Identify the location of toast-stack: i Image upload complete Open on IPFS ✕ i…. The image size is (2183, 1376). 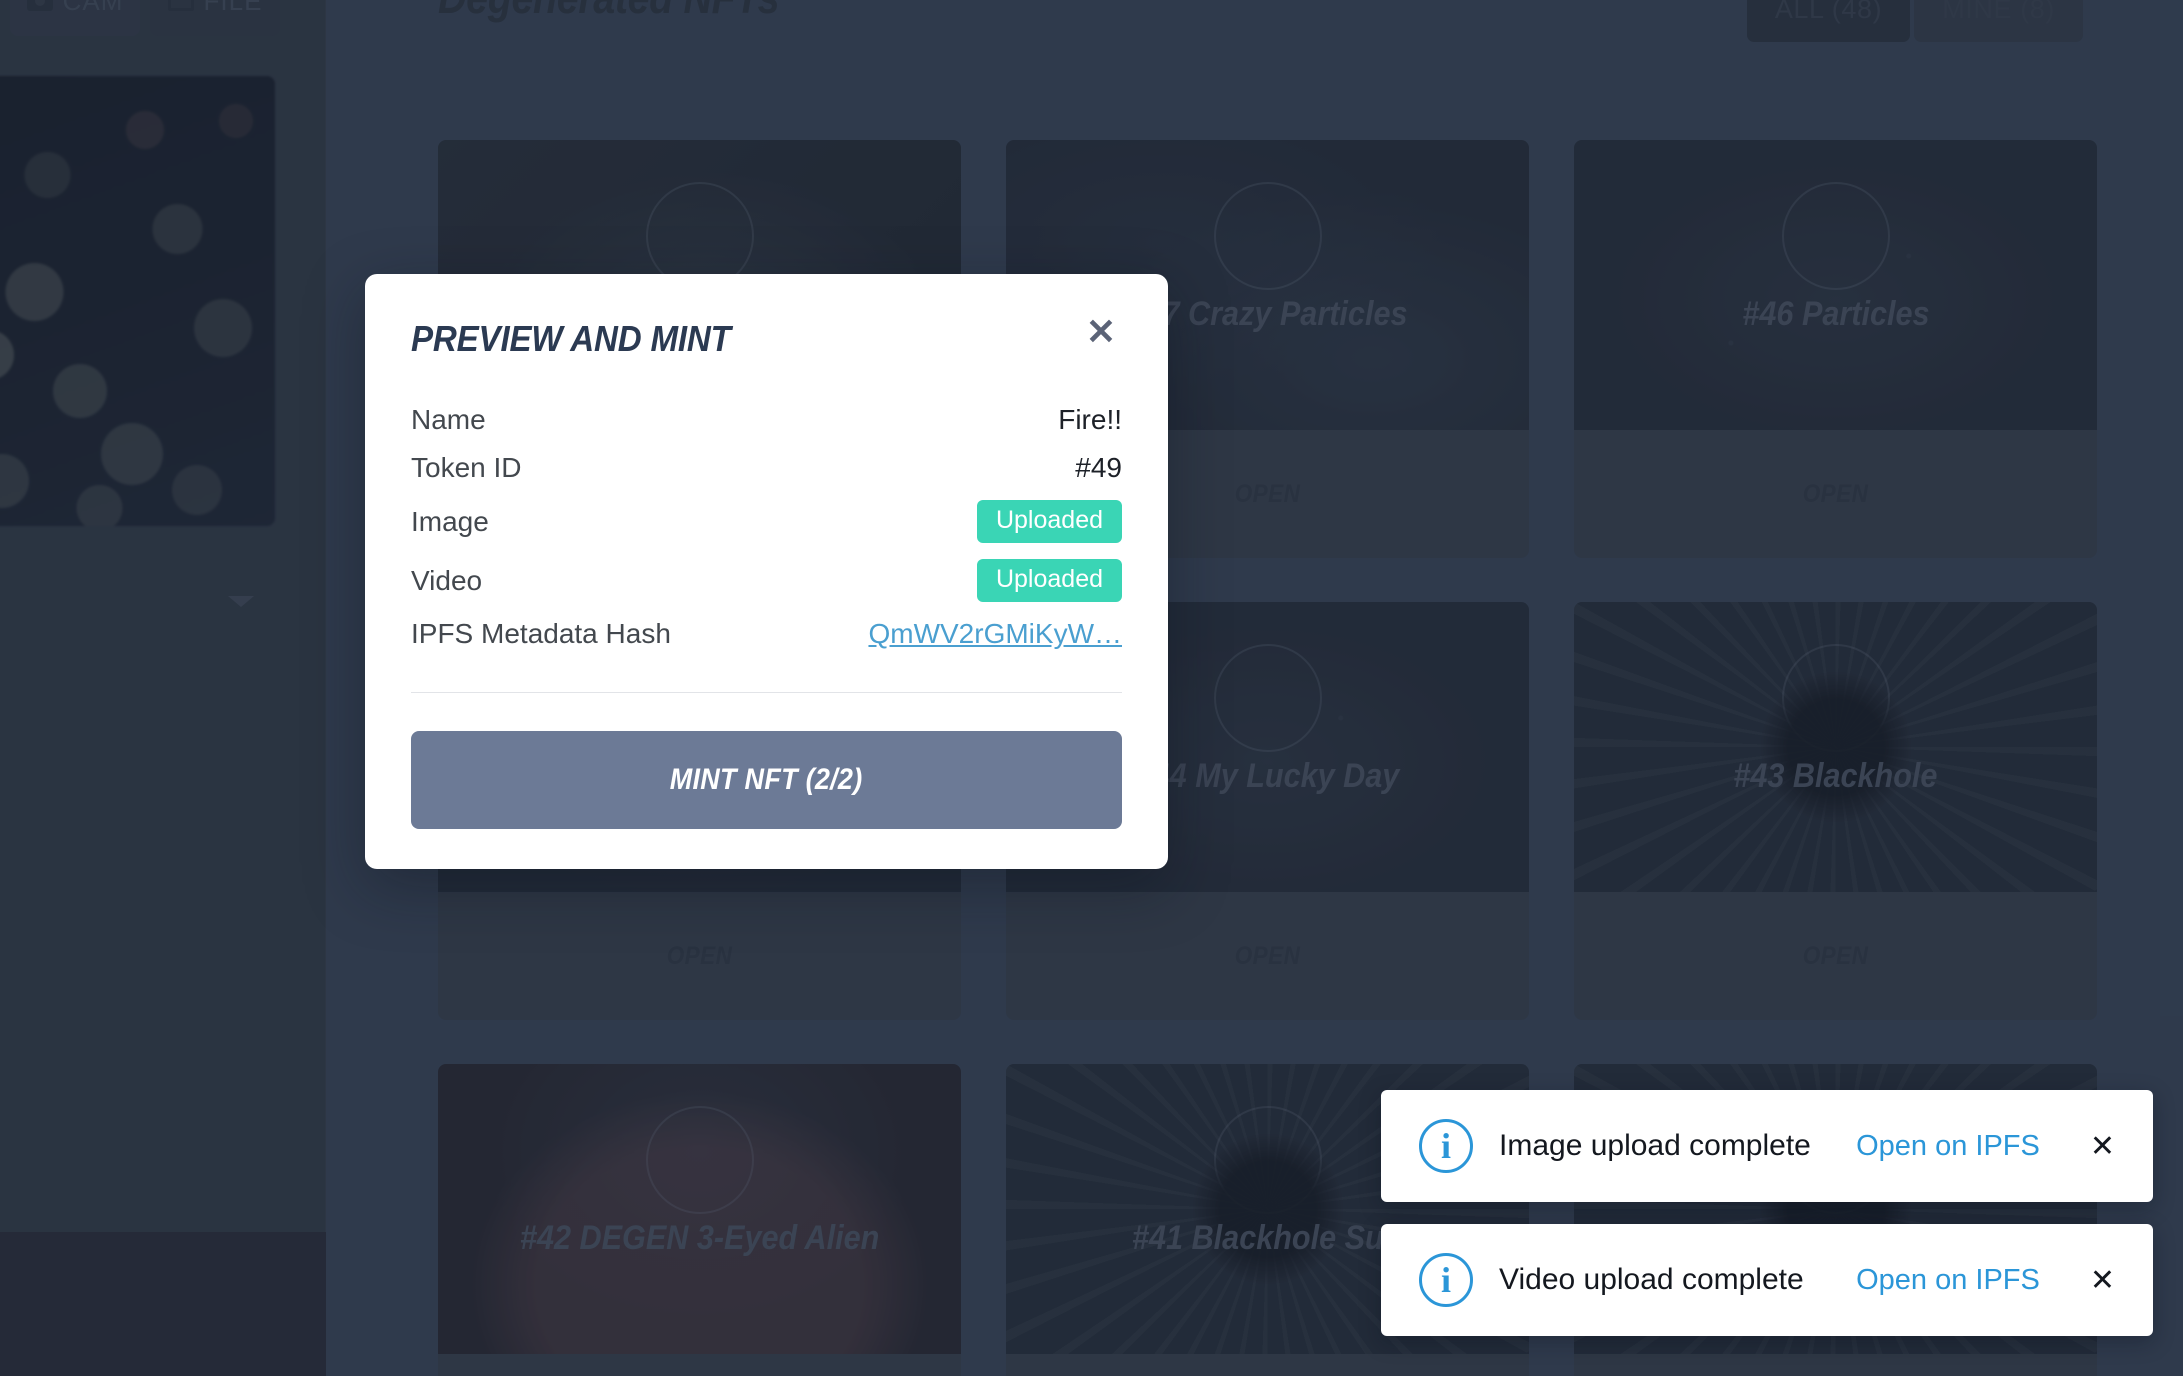
(1767, 1213).